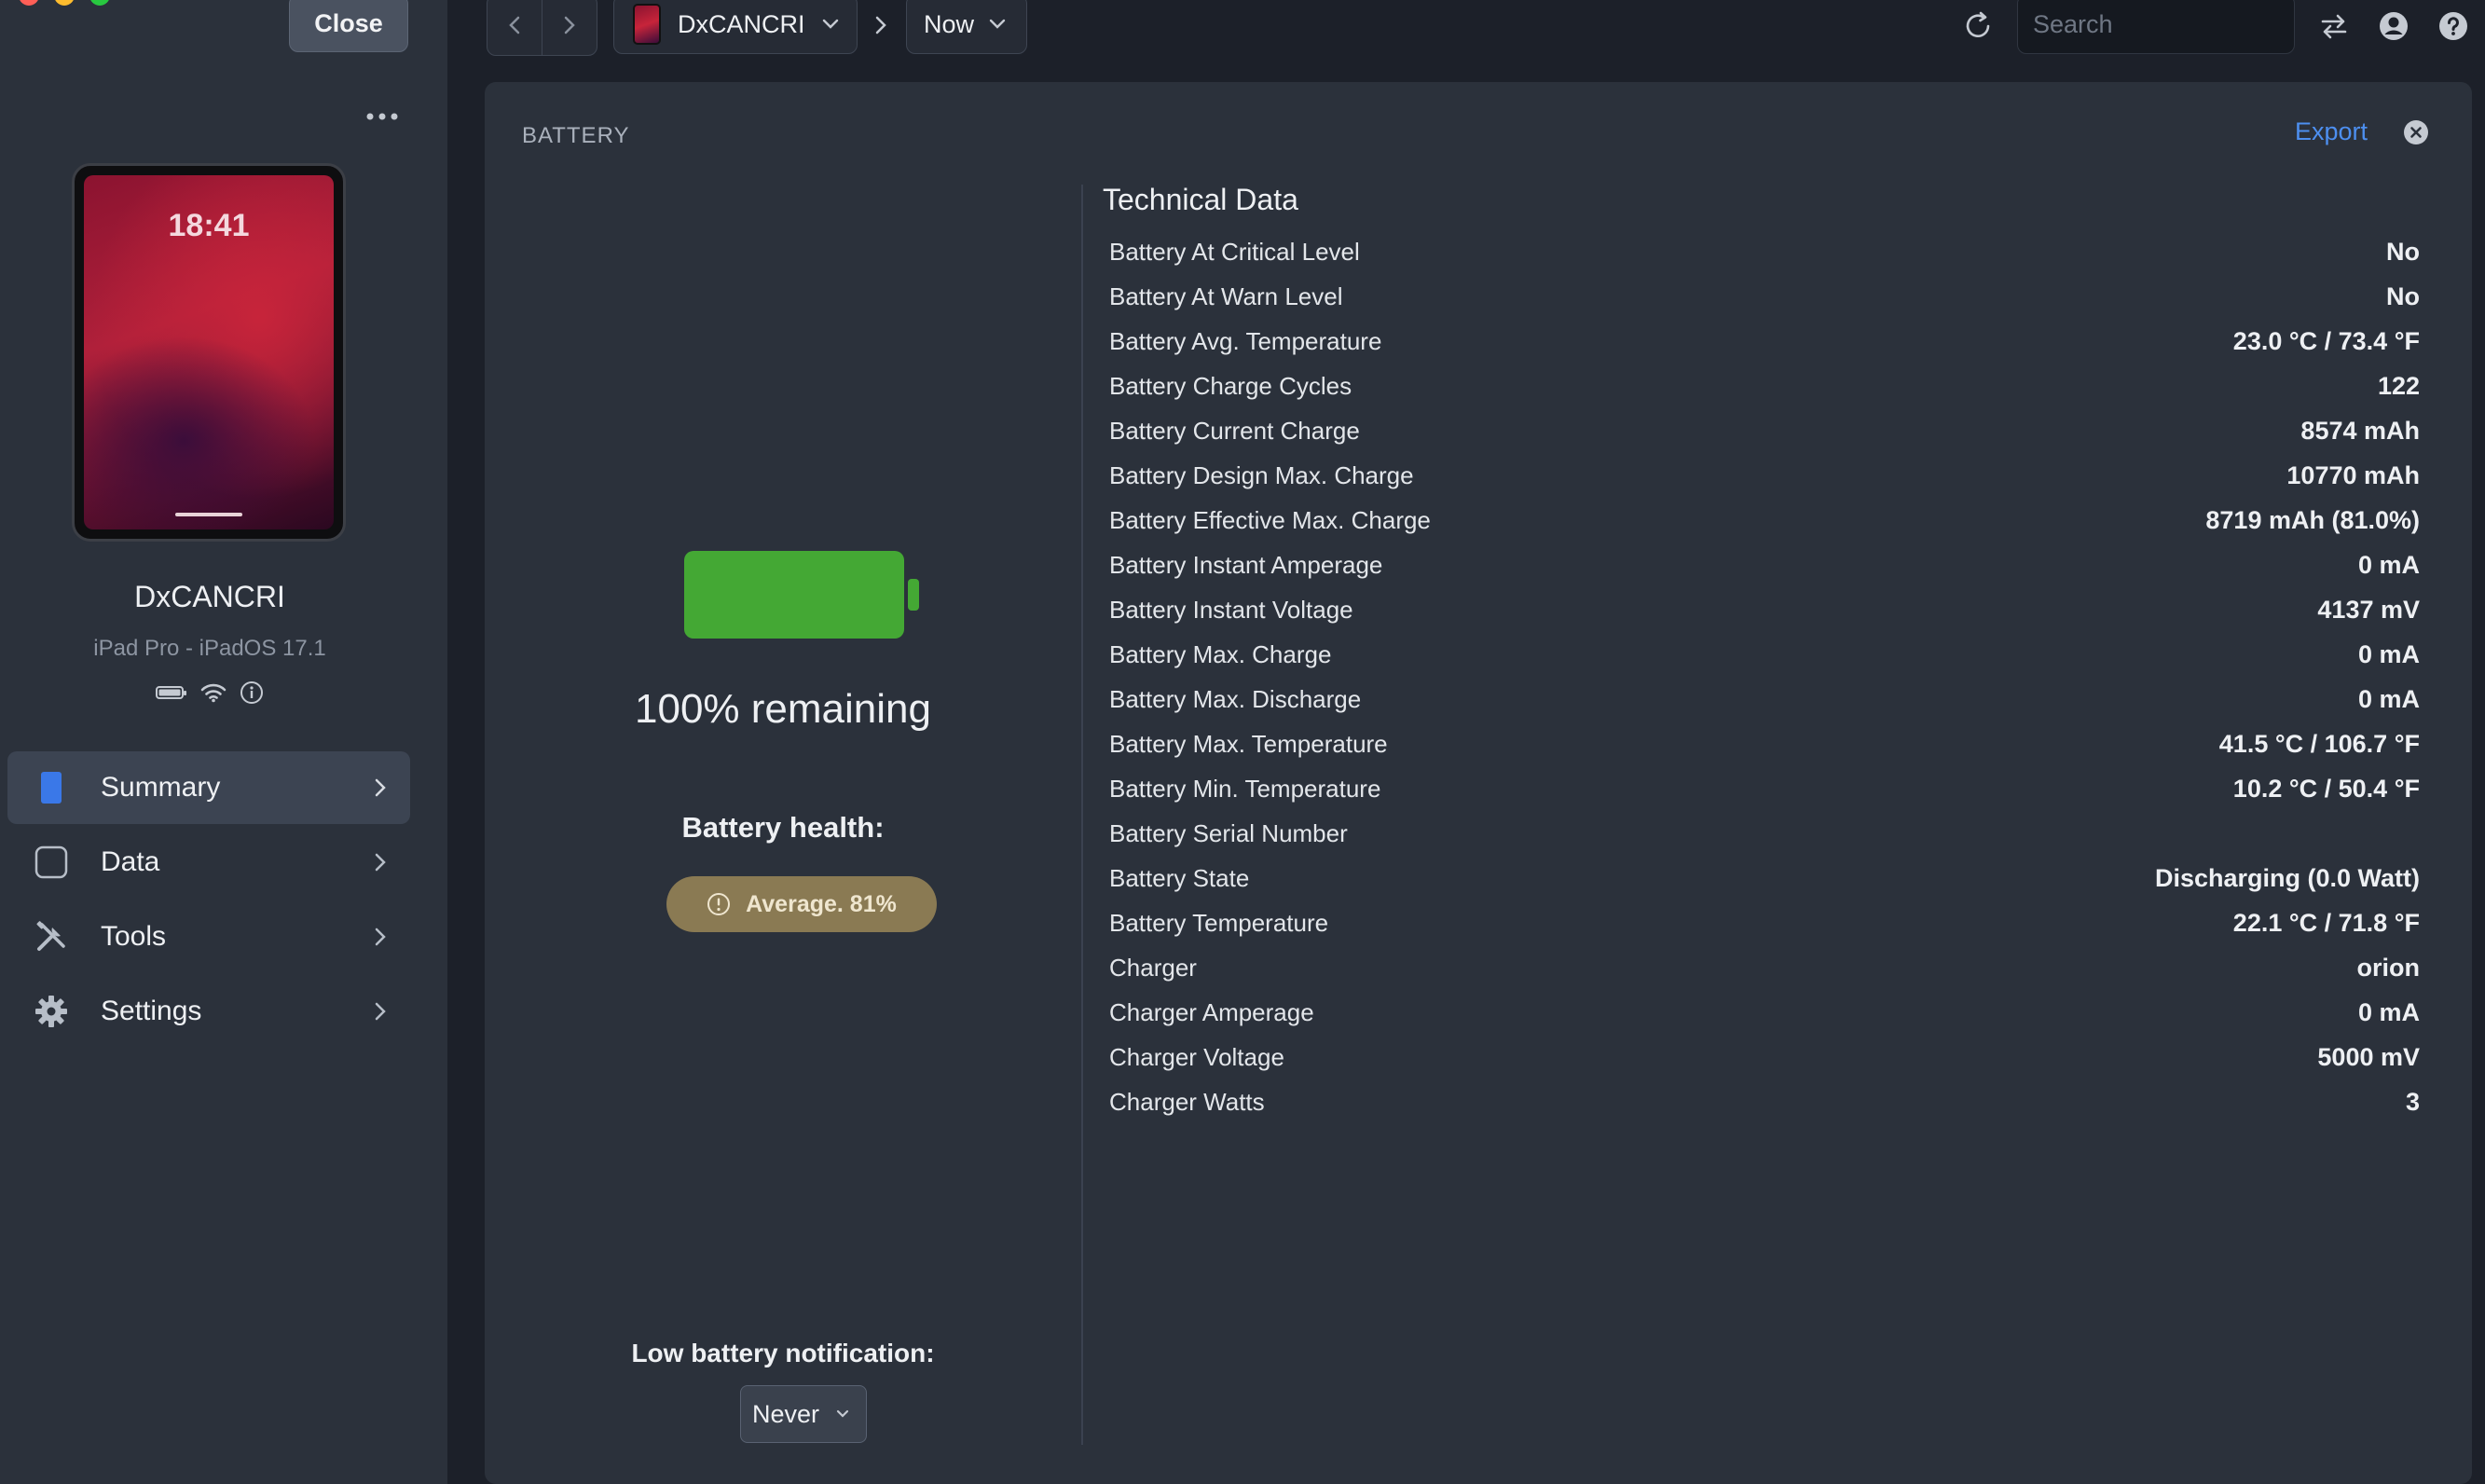 The width and height of the screenshot is (2485, 1484). What do you see at coordinates (1764, 878) in the screenshot?
I see `table-row: Battery State Discharging (0.0 Watt)` at bounding box center [1764, 878].